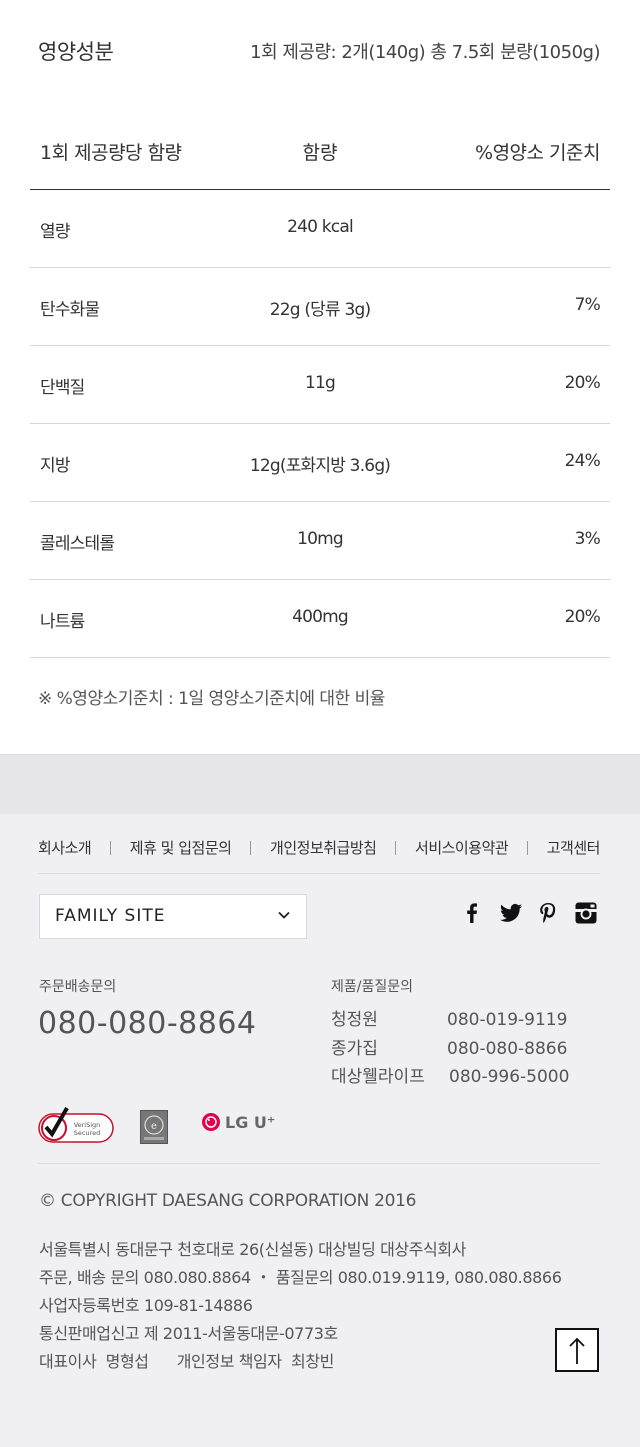 Image resolution: width=640 pixels, height=1447 pixels. What do you see at coordinates (372, 987) in the screenshot?
I see `quality-inquiry-label: 제품/품질문의` at bounding box center [372, 987].